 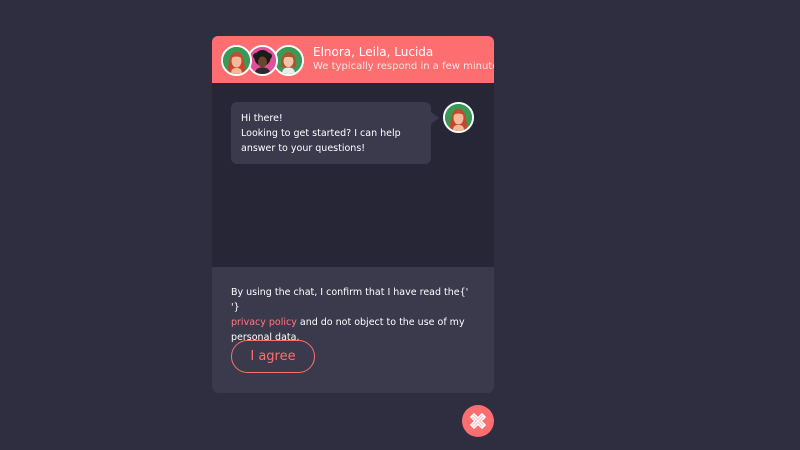 I want to click on close-chat-button, so click(x=478, y=421).